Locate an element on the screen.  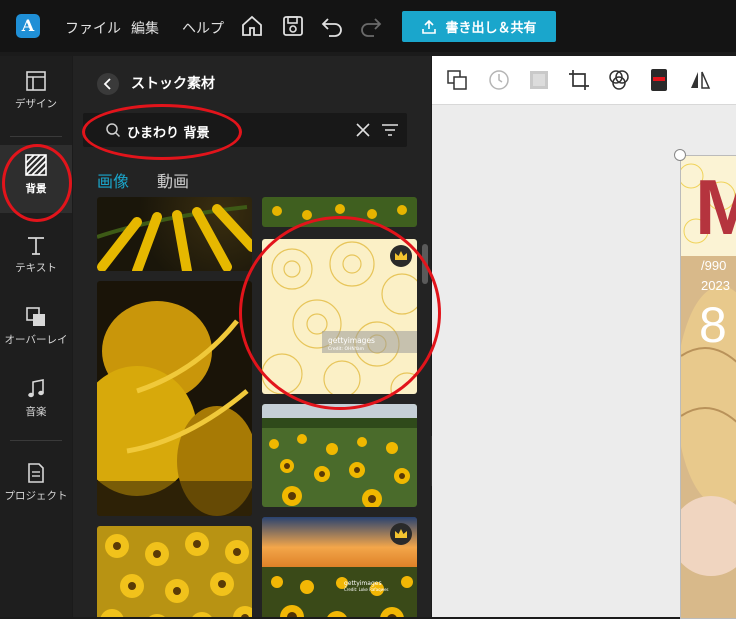
text-icon is located at coordinates (36, 246).